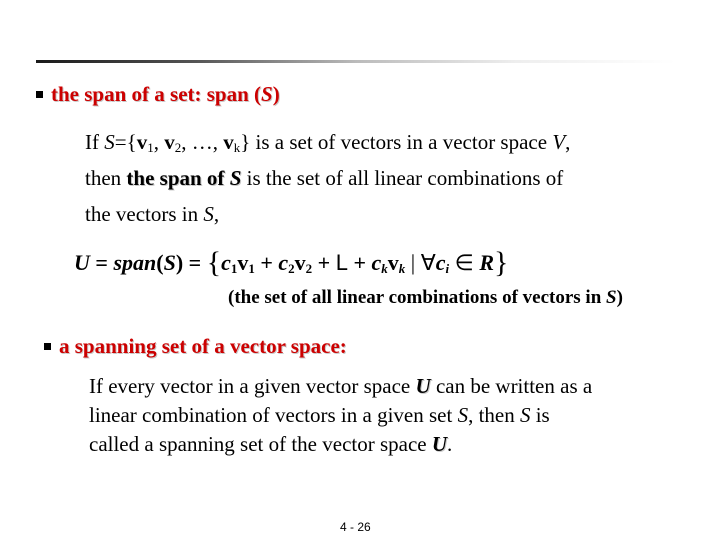 This screenshot has height=540, width=720. Describe the element at coordinates (152, 214) in the screenshot. I see `definition-line-3: the vectors in S,` at that location.